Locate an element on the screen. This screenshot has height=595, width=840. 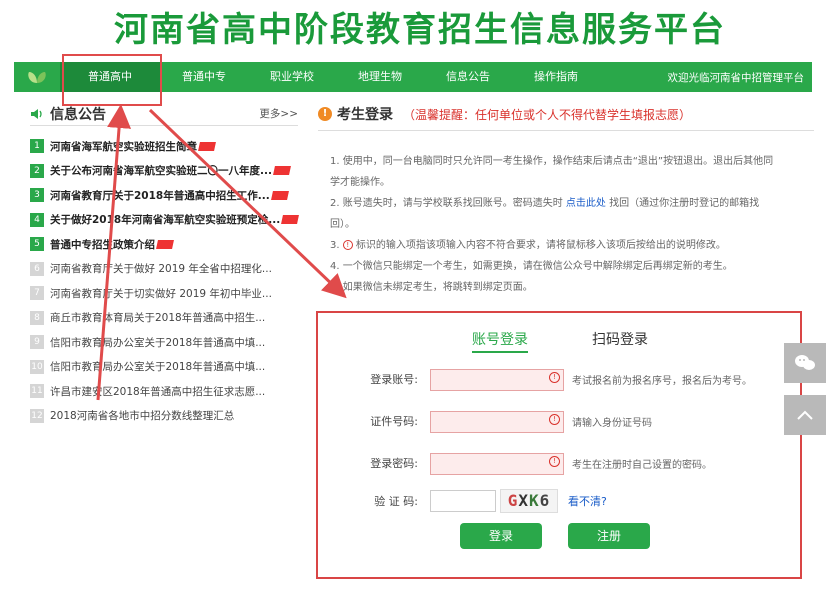
password-label: 登录密码: is located at coordinates (394, 463).